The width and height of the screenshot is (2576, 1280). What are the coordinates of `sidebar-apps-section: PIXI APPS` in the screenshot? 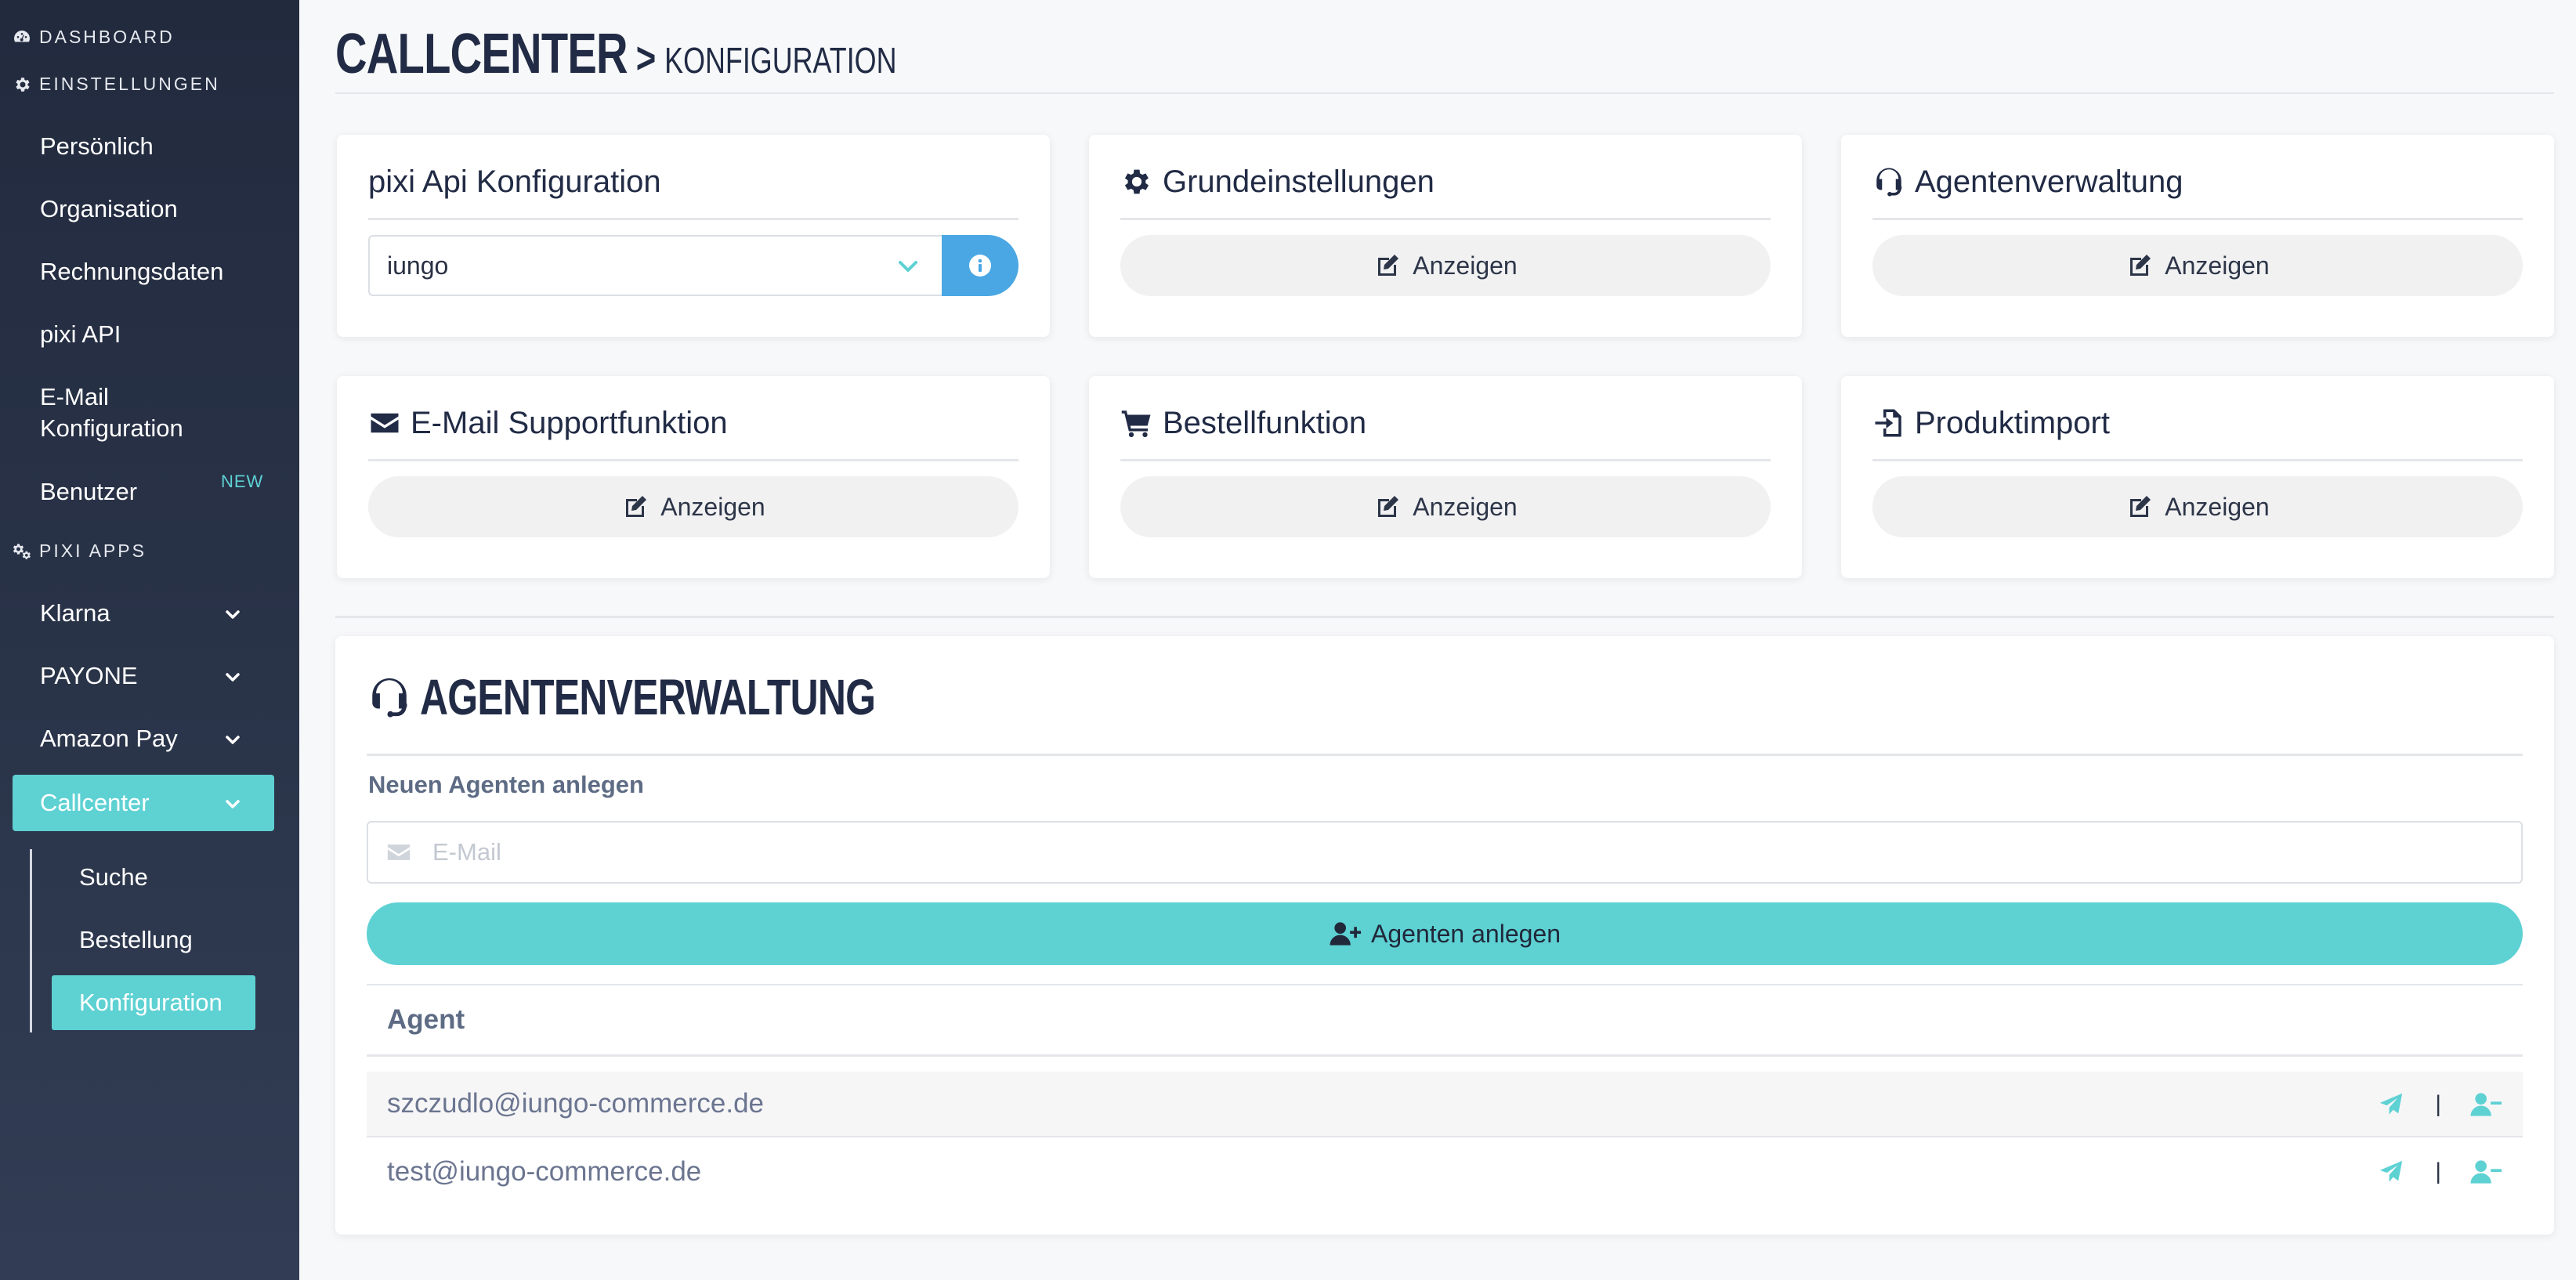 It's located at (80, 552).